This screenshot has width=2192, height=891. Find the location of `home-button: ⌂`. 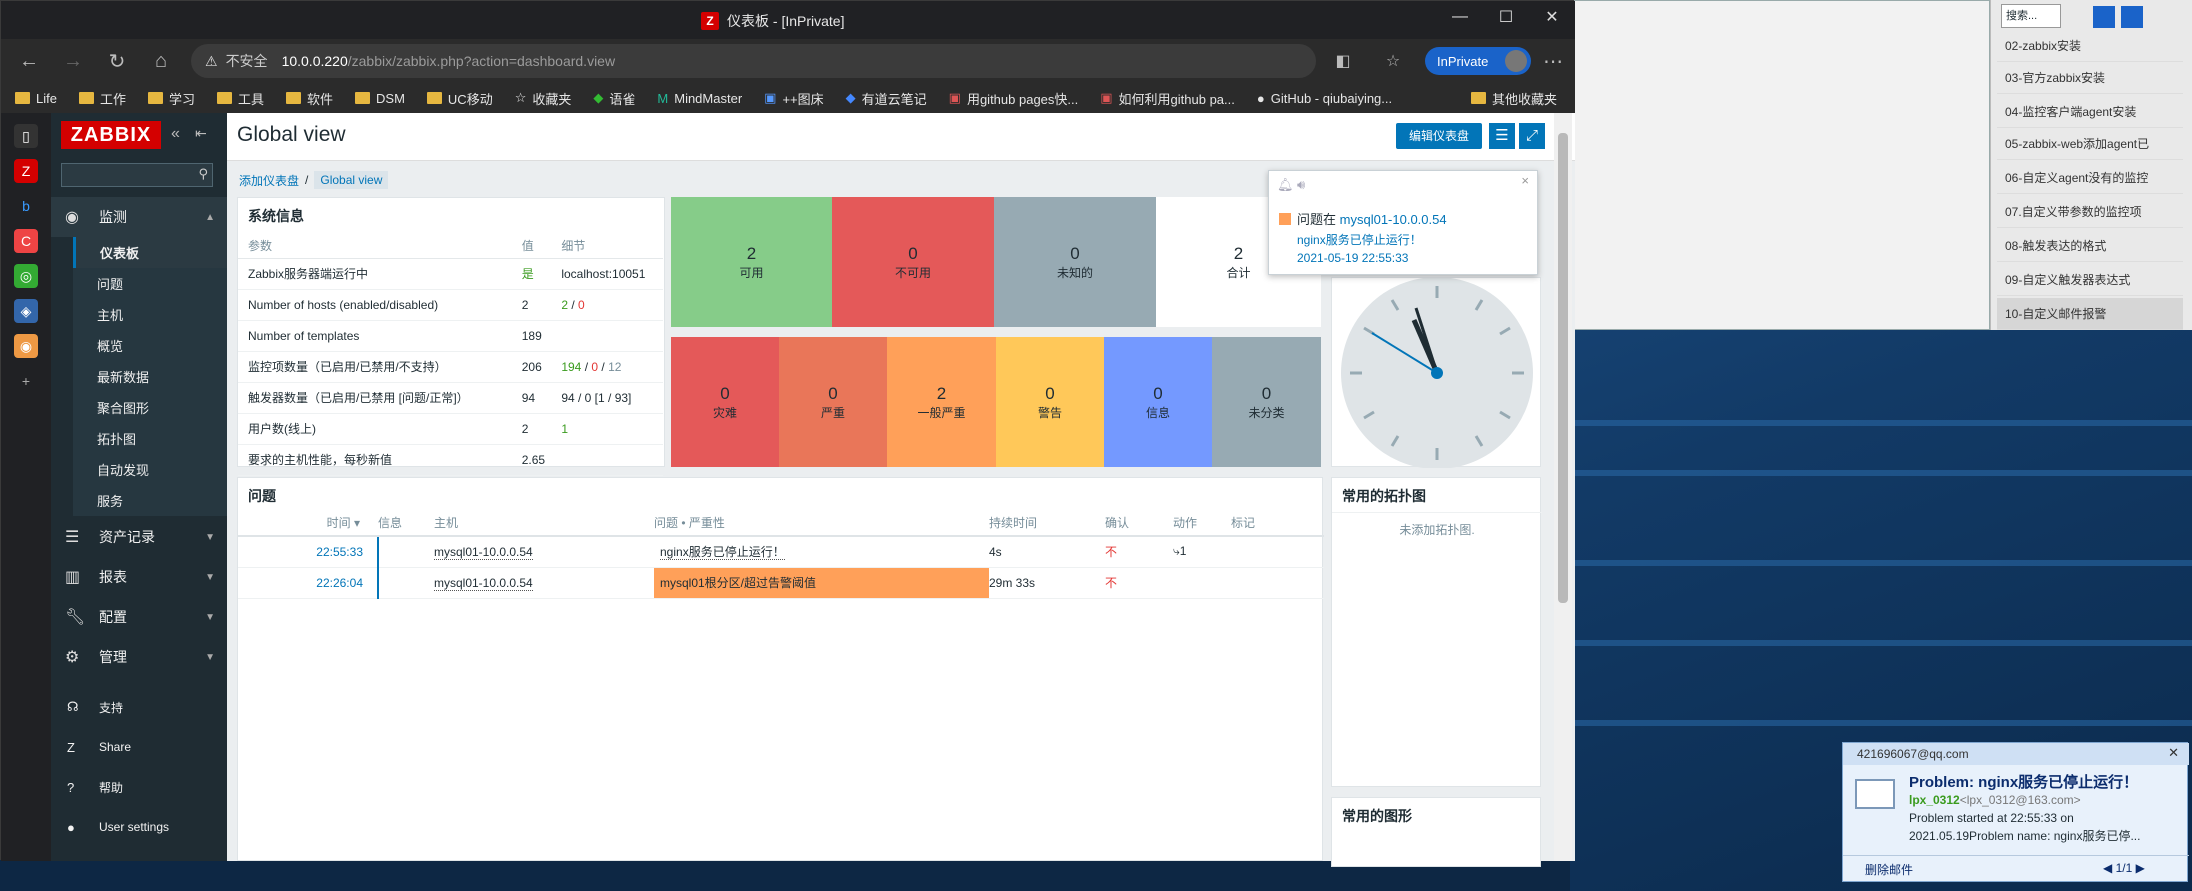

home-button: ⌂ is located at coordinates (161, 61).